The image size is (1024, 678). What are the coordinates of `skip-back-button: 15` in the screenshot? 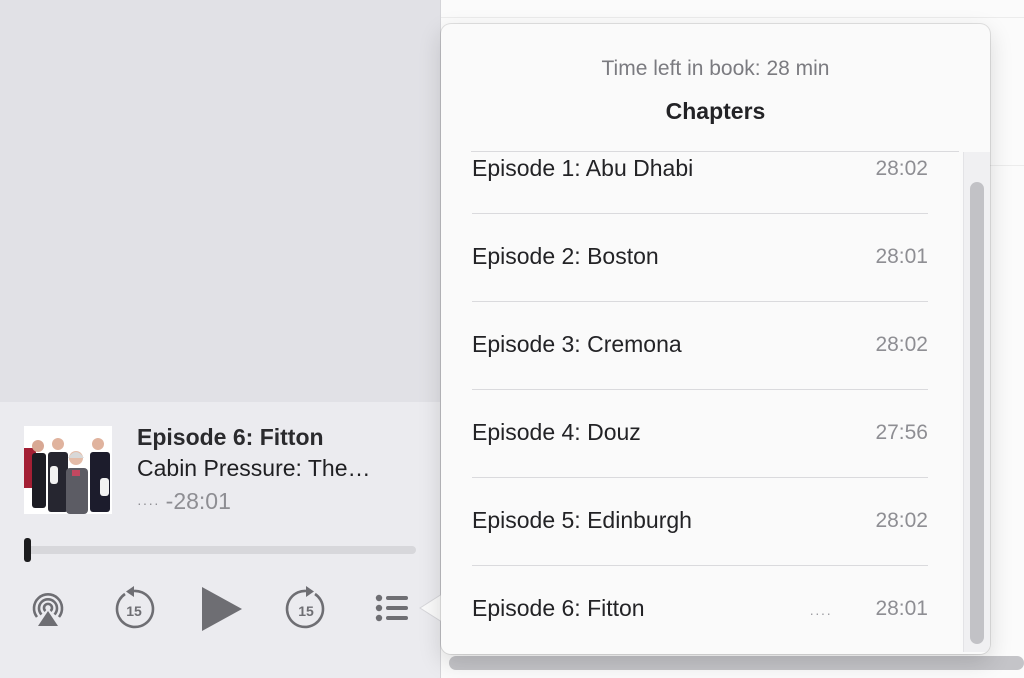 It's located at (134, 609).